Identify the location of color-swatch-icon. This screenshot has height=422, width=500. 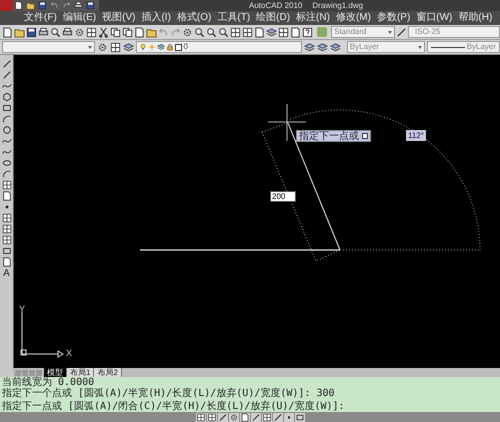
(178, 47).